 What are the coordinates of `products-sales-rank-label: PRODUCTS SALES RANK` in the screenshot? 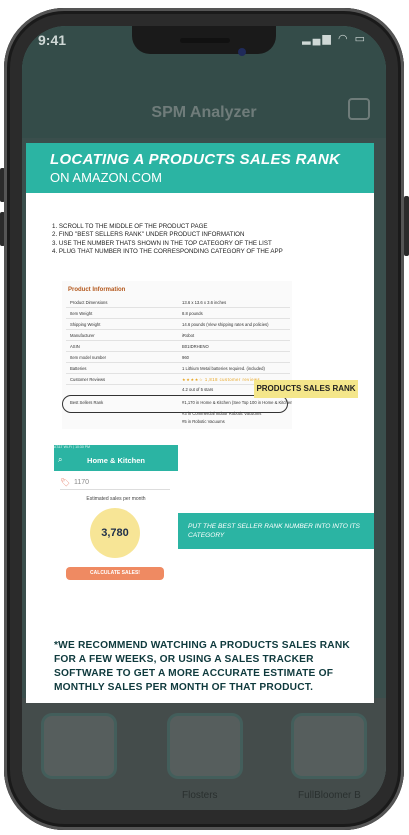 It's located at (306, 389).